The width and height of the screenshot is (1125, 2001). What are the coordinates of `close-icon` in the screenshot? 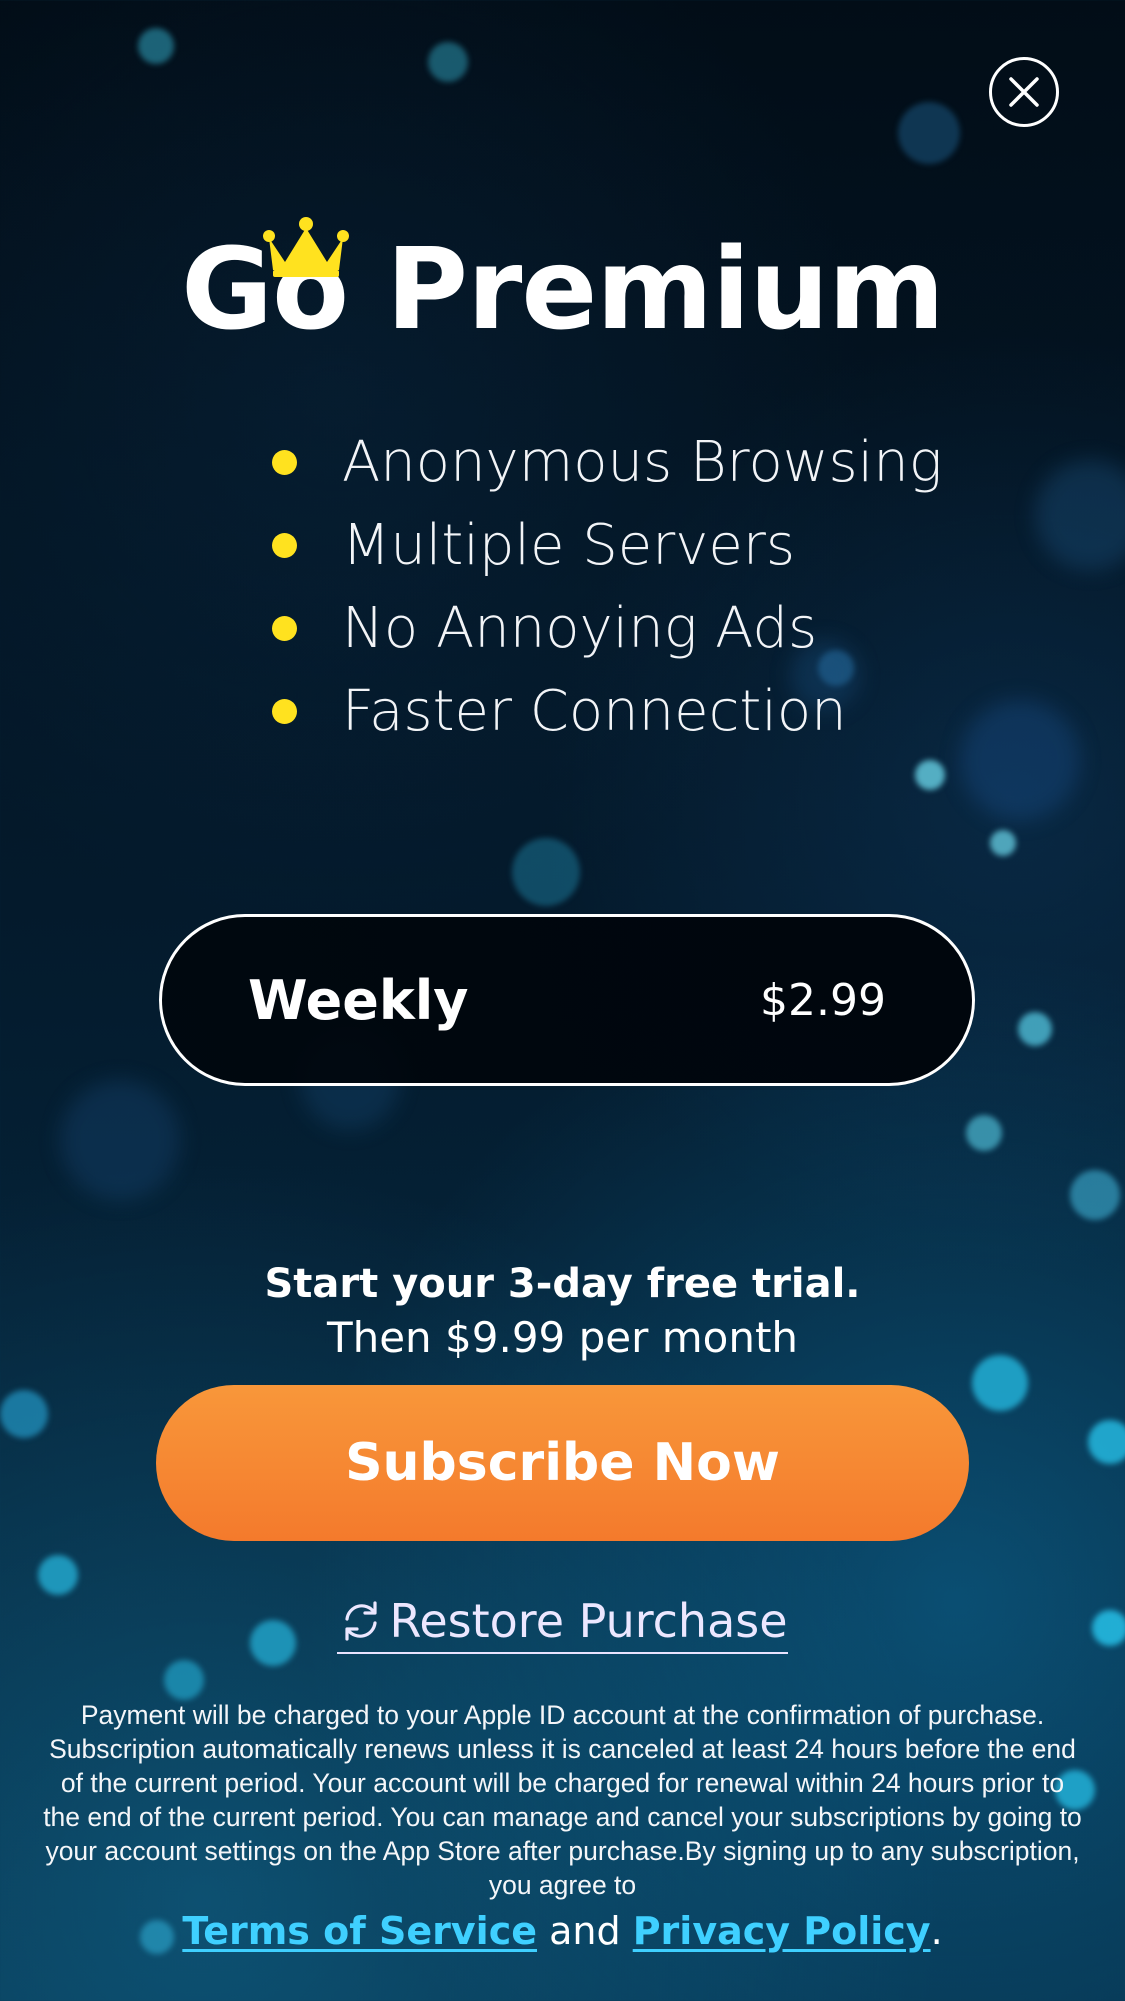 It's located at (1024, 92).